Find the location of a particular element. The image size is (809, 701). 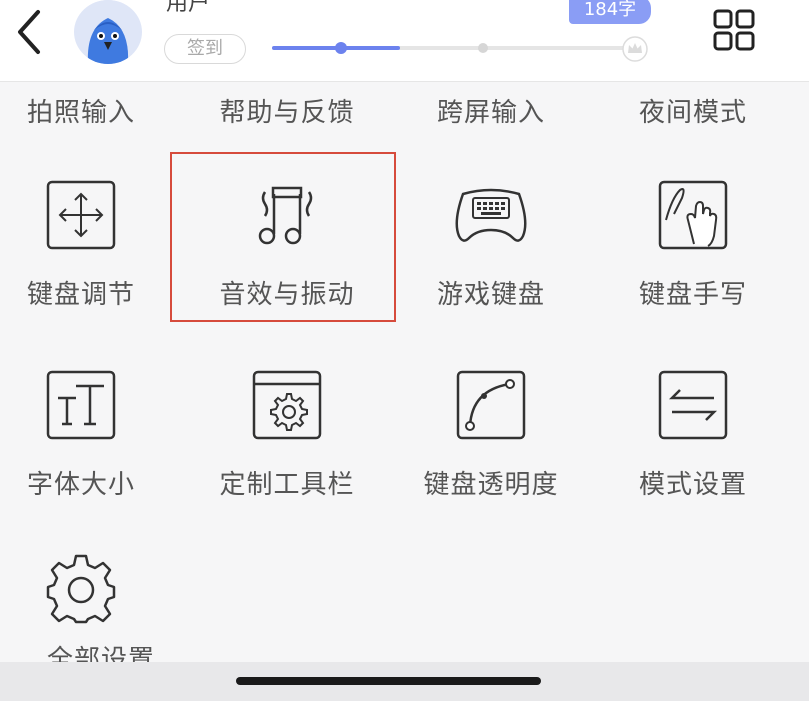

menu-item-label: 拍照输入 is located at coordinates (80, 113).